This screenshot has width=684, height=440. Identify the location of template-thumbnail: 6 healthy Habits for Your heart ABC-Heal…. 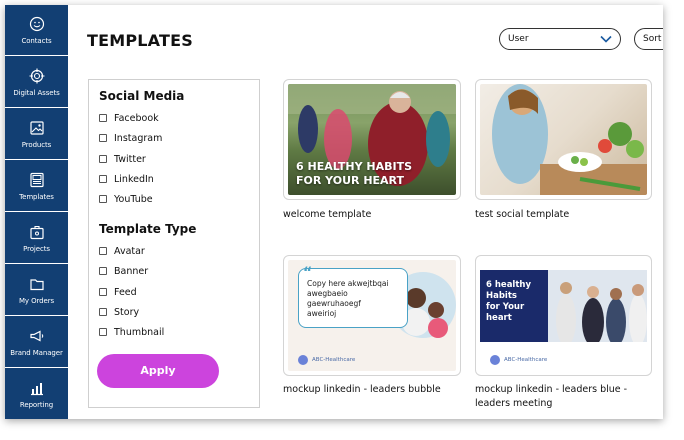
(563, 315).